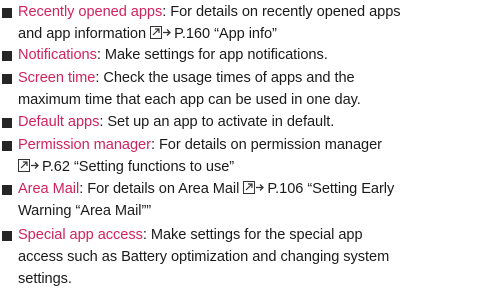  I want to click on term-area-mail: Area Mail, so click(49, 189).